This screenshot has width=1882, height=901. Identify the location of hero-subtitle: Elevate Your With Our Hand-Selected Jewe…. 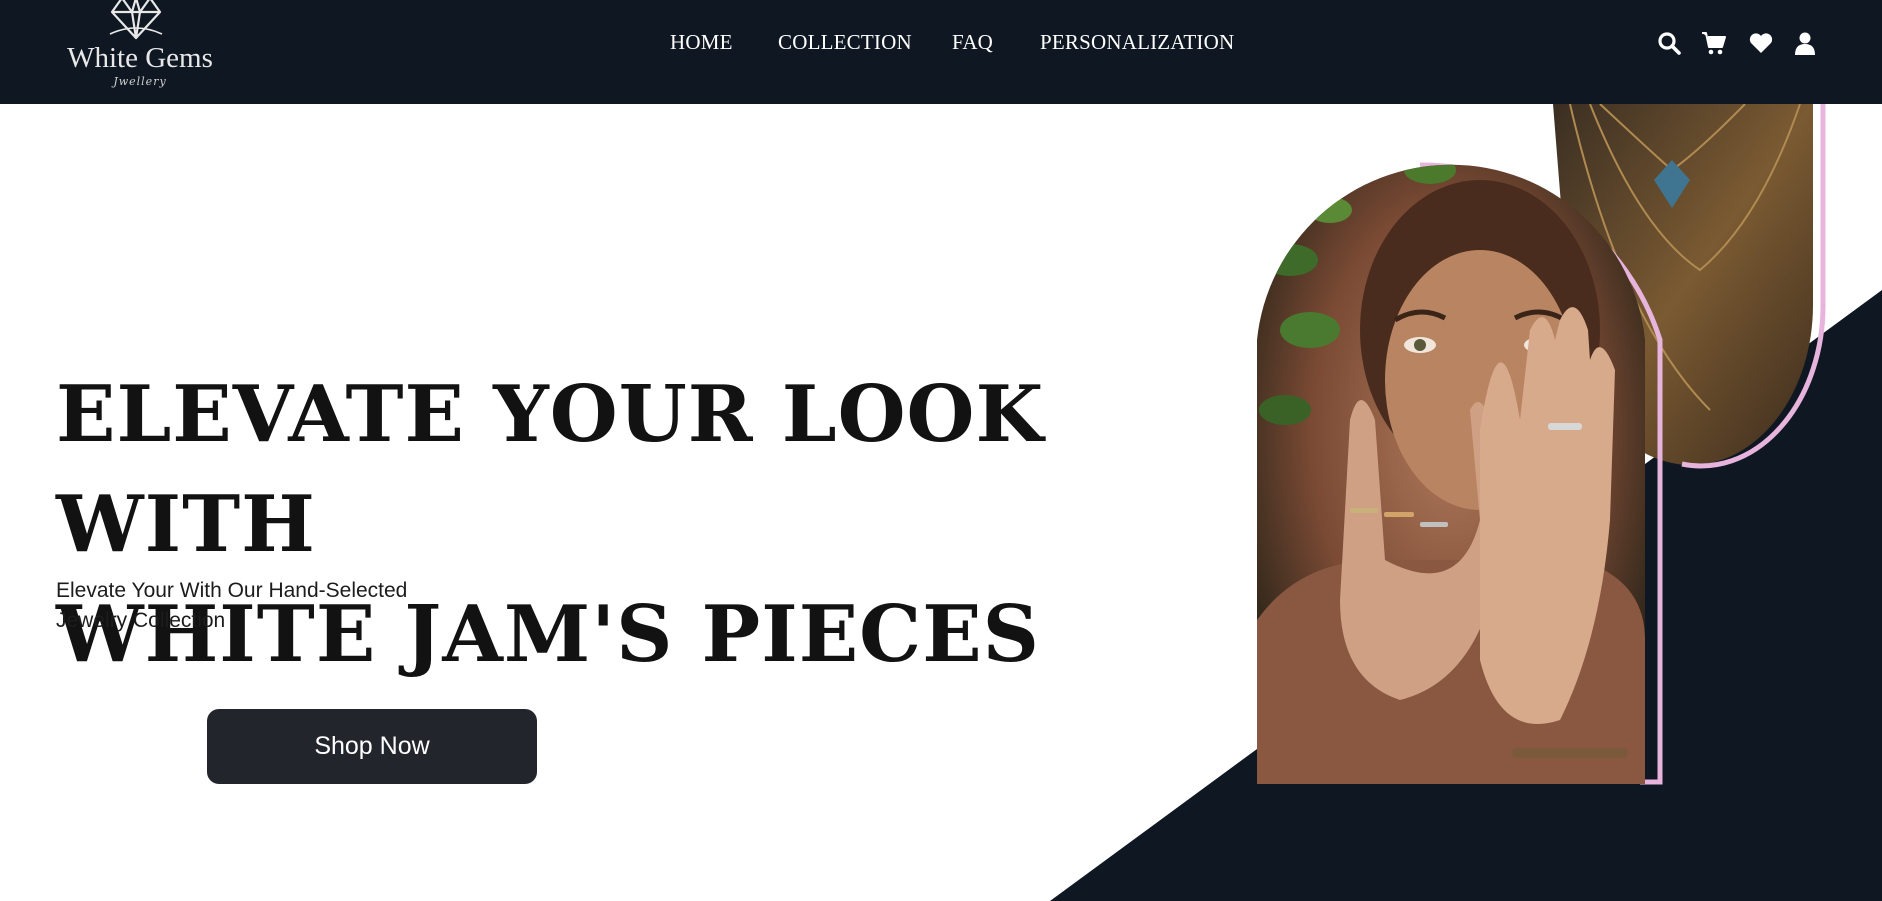
(266, 606).